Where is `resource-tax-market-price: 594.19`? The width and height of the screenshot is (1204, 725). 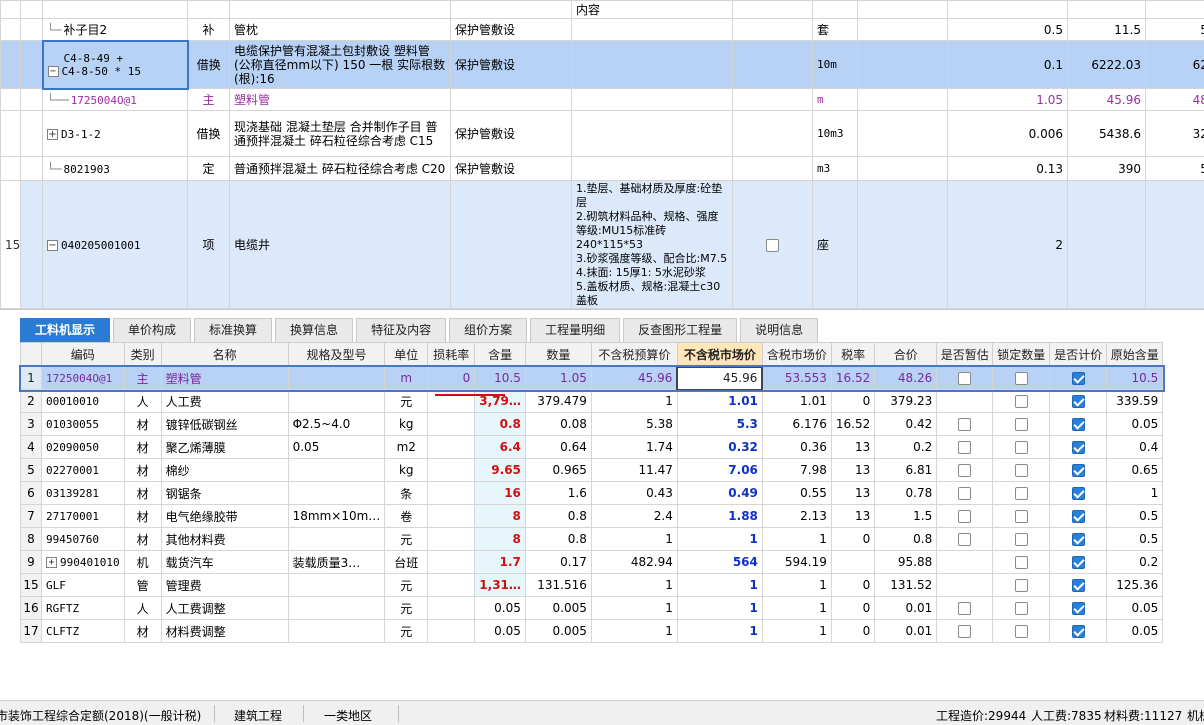 resource-tax-market-price: 594.19 is located at coordinates (796, 562).